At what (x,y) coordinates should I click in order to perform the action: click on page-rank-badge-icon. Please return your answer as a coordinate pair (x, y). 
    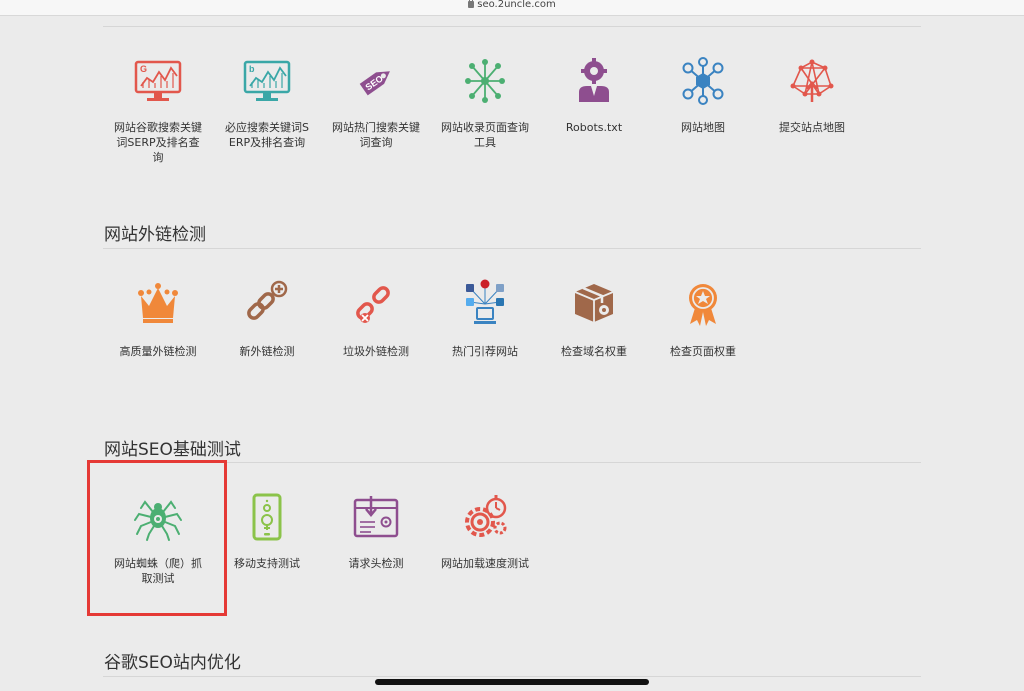
    Looking at the image, I should click on (703, 305).